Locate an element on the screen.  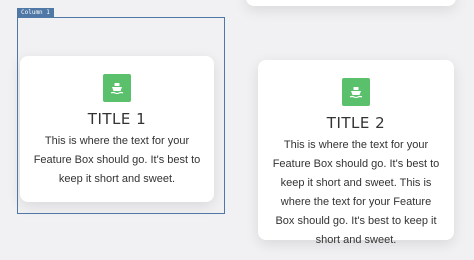
feature-card-top is located at coordinates (351, 3).